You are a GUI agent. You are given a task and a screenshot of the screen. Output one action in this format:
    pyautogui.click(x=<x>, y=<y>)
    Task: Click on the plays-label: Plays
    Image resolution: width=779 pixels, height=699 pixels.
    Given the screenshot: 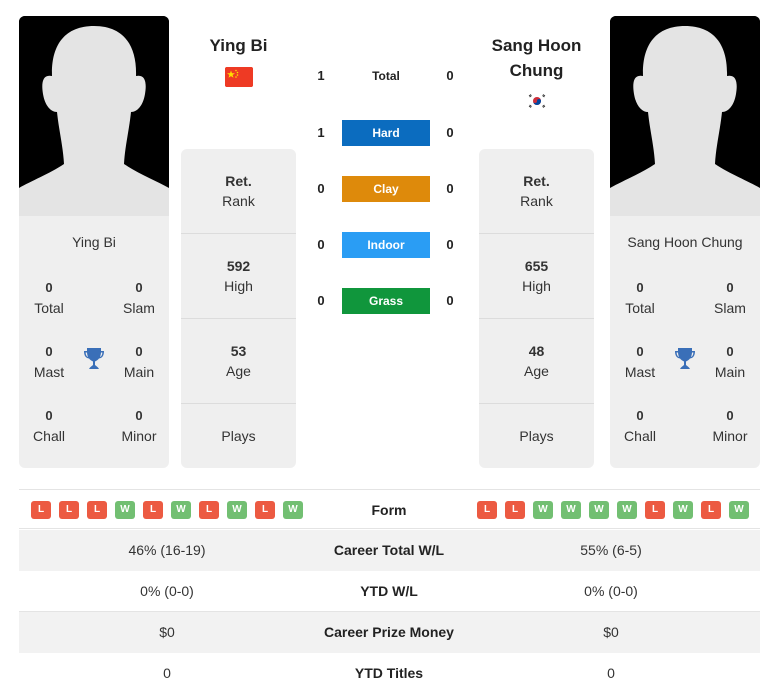 What is the action you would take?
    pyautogui.click(x=238, y=436)
    